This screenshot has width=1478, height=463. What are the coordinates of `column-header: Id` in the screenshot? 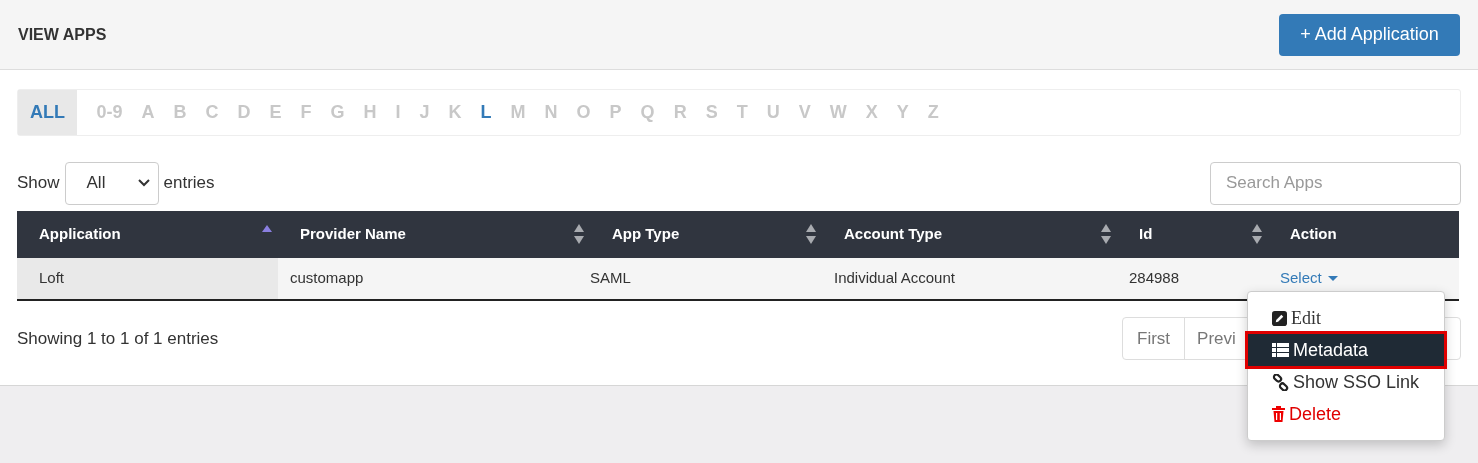 It's located at (1192, 234).